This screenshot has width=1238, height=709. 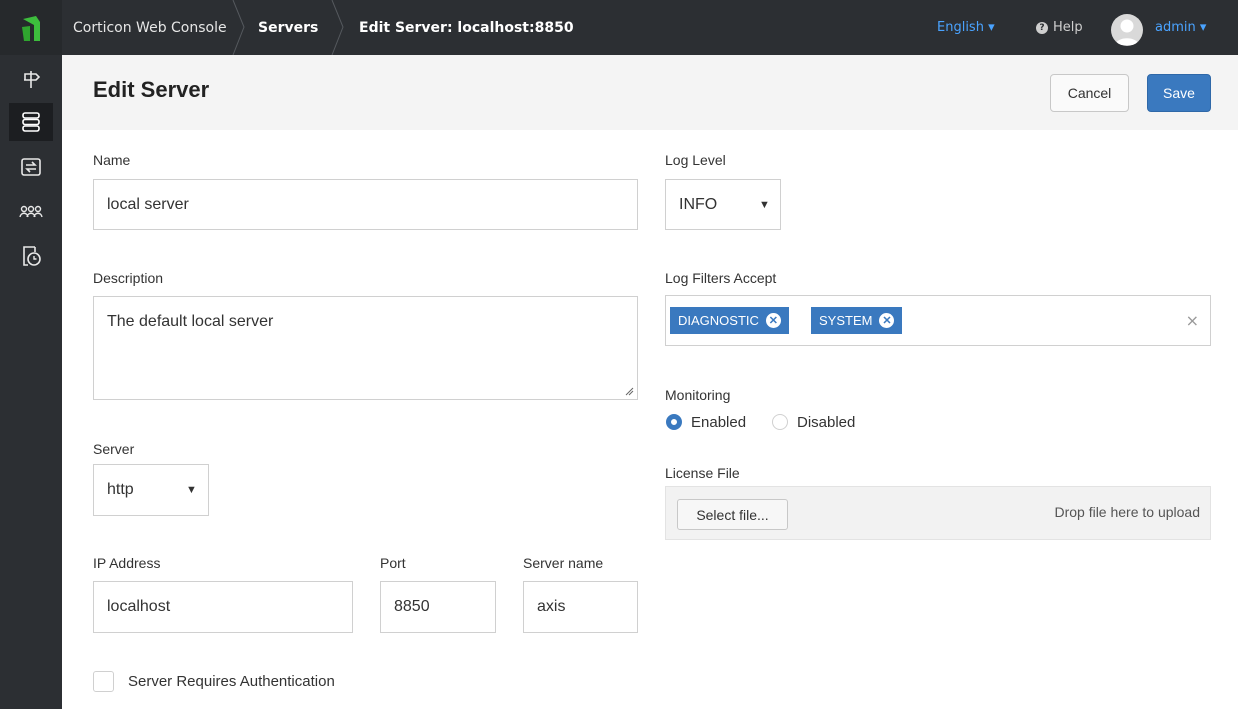 What do you see at coordinates (231, 681) in the screenshot?
I see `auth-label: Server Requires Authentication` at bounding box center [231, 681].